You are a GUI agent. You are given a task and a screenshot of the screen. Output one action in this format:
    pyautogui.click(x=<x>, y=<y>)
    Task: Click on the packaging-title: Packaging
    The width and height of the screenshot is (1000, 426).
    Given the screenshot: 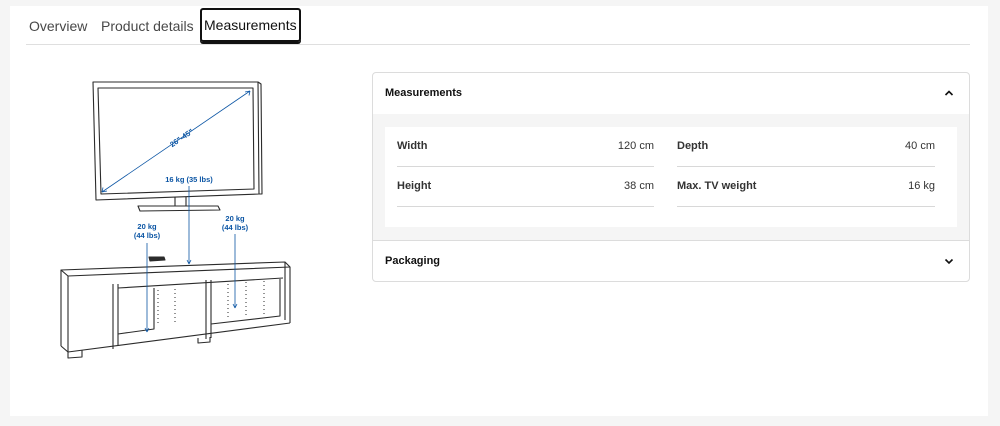 What is the action you would take?
    pyautogui.click(x=413, y=261)
    